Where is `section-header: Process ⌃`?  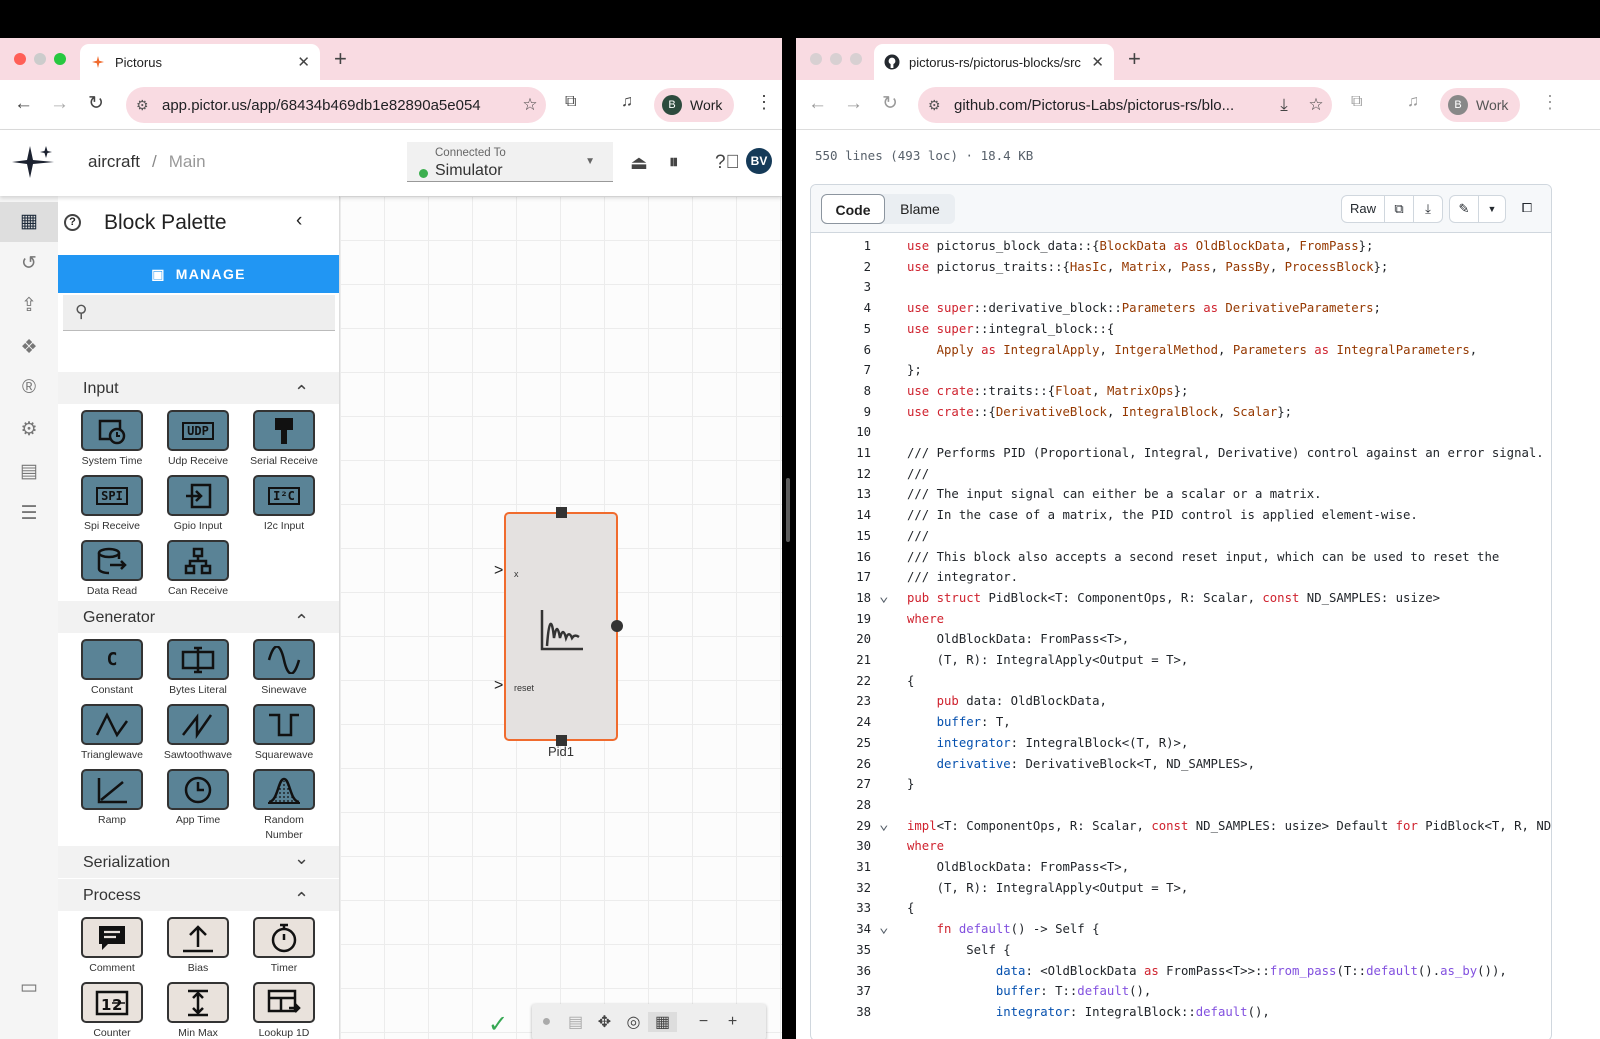
section-header: Process ⌃ is located at coordinates (198, 895).